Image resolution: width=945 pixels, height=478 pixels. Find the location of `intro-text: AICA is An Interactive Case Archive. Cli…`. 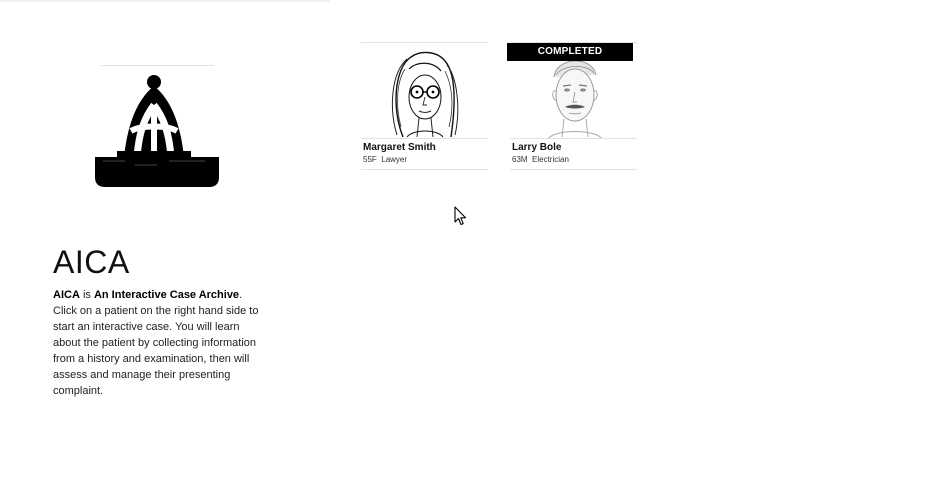

intro-text: AICA is An Interactive Case Archive. Cli… is located at coordinates (159, 343).